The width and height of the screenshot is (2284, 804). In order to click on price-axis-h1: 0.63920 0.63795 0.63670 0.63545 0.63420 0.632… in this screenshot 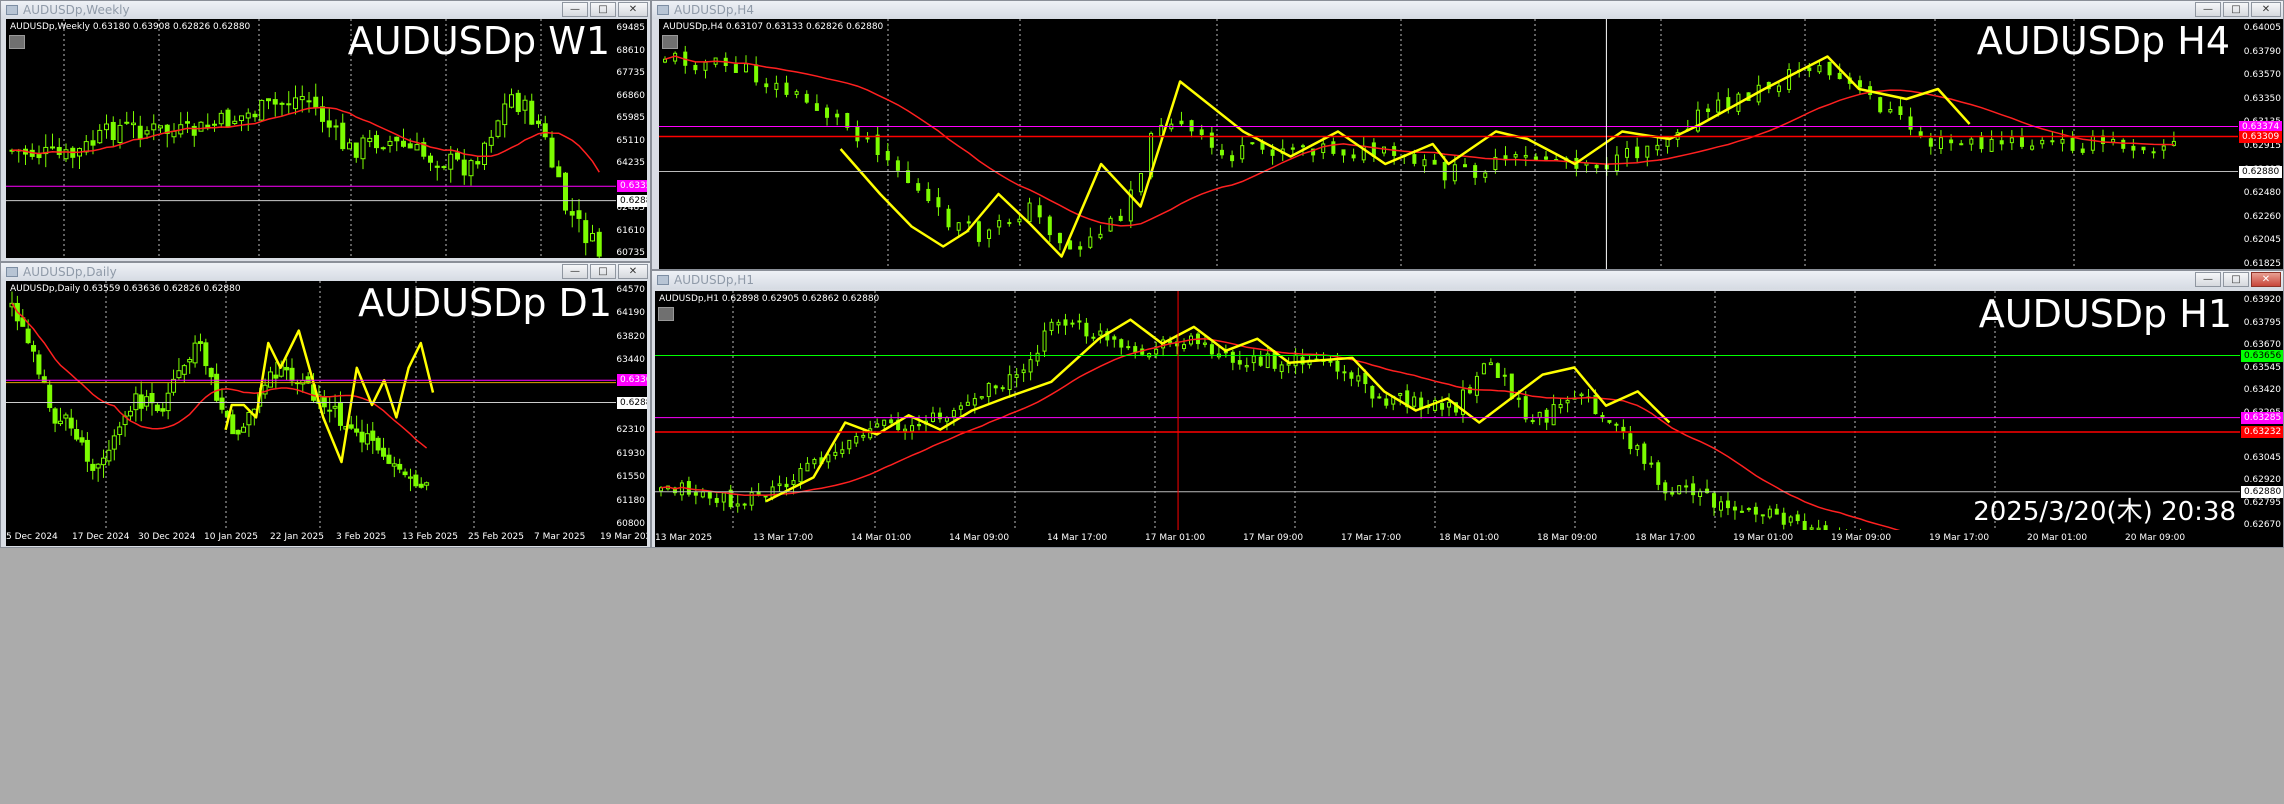, I will do `click(2261, 410)`.